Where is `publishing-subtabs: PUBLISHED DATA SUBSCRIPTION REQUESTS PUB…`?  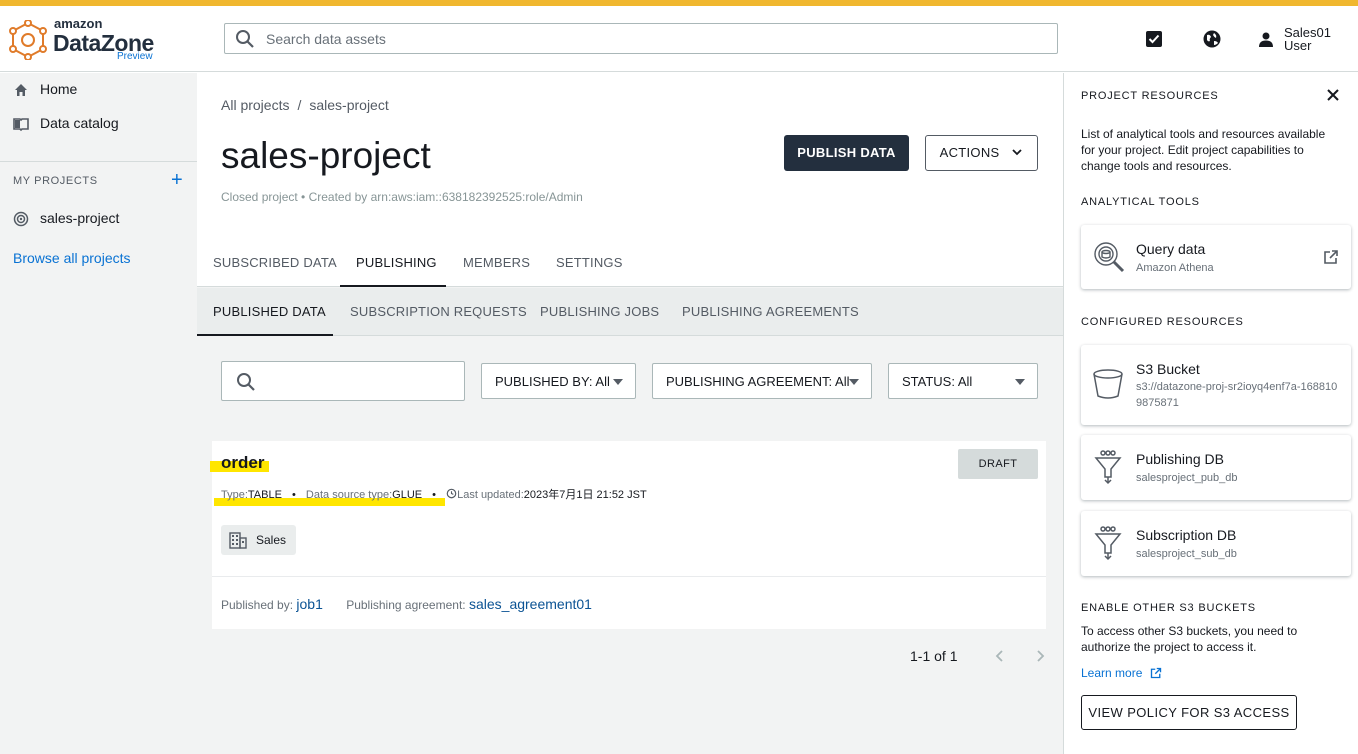
publishing-subtabs: PUBLISHED DATA SUBSCRIPTION REQUESTS PUB… is located at coordinates (630, 312).